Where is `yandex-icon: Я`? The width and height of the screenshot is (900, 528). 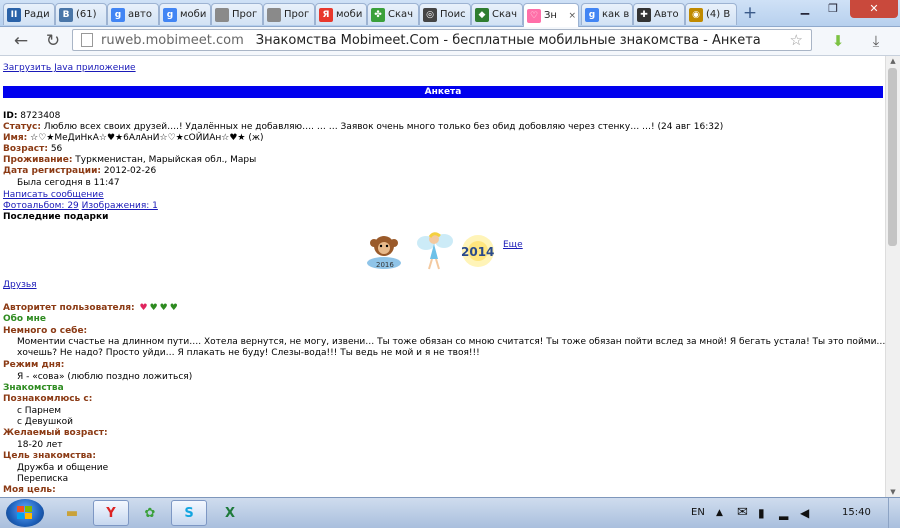
yandex-icon: Я is located at coordinates (326, 14).